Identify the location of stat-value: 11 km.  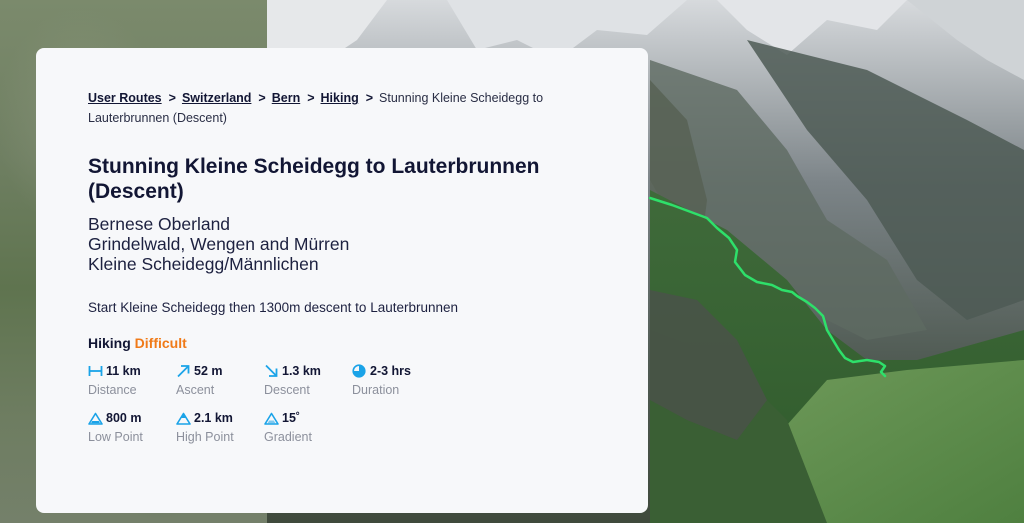
(123, 371).